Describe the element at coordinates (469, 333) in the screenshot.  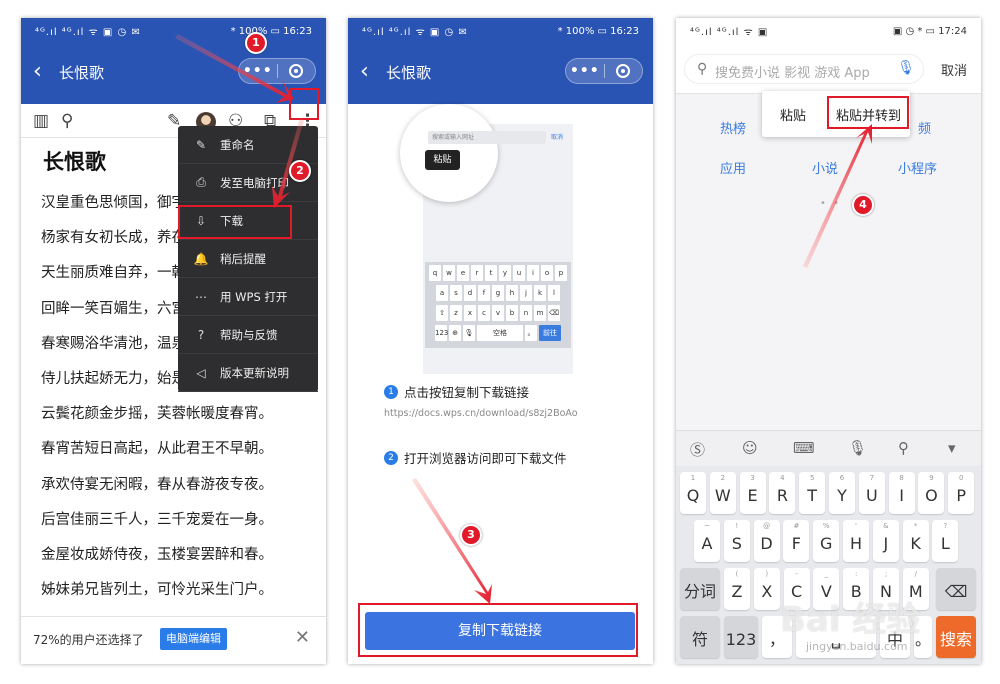
I see `illustration-key: 🎙` at that location.